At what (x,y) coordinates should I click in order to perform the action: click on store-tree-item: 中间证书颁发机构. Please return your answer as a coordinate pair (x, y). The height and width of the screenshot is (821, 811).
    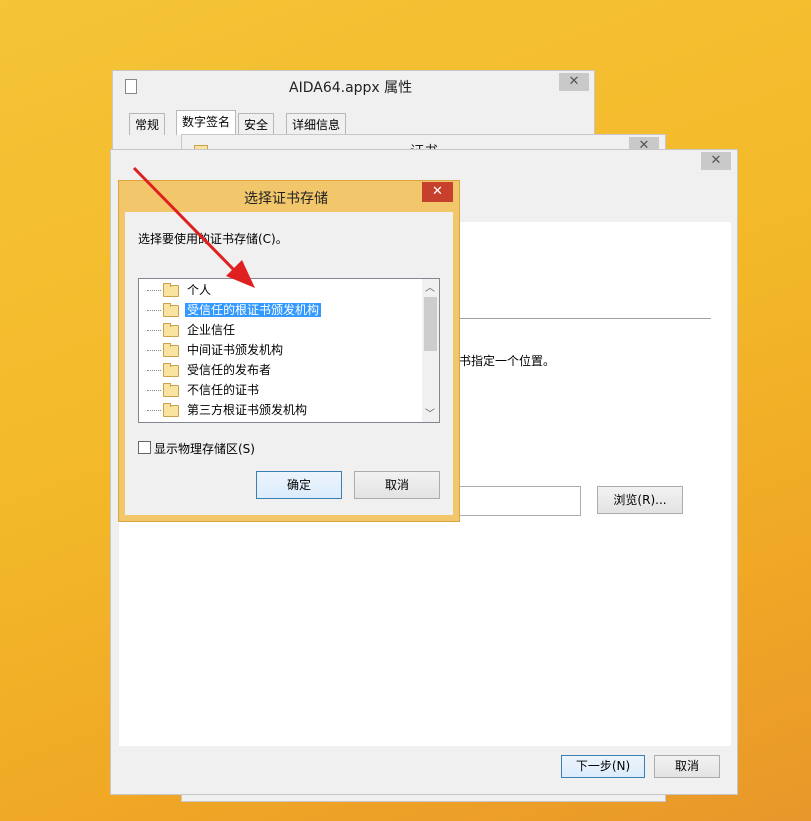
    Looking at the image, I should click on (216, 350).